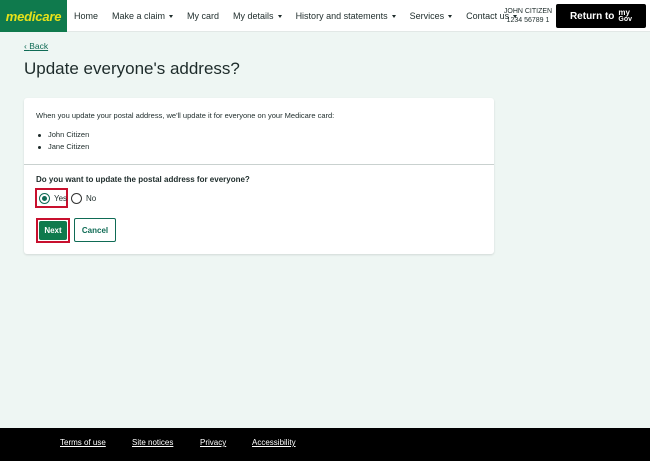  I want to click on return-to-mygov-button: Return to my Gov, so click(601, 16).